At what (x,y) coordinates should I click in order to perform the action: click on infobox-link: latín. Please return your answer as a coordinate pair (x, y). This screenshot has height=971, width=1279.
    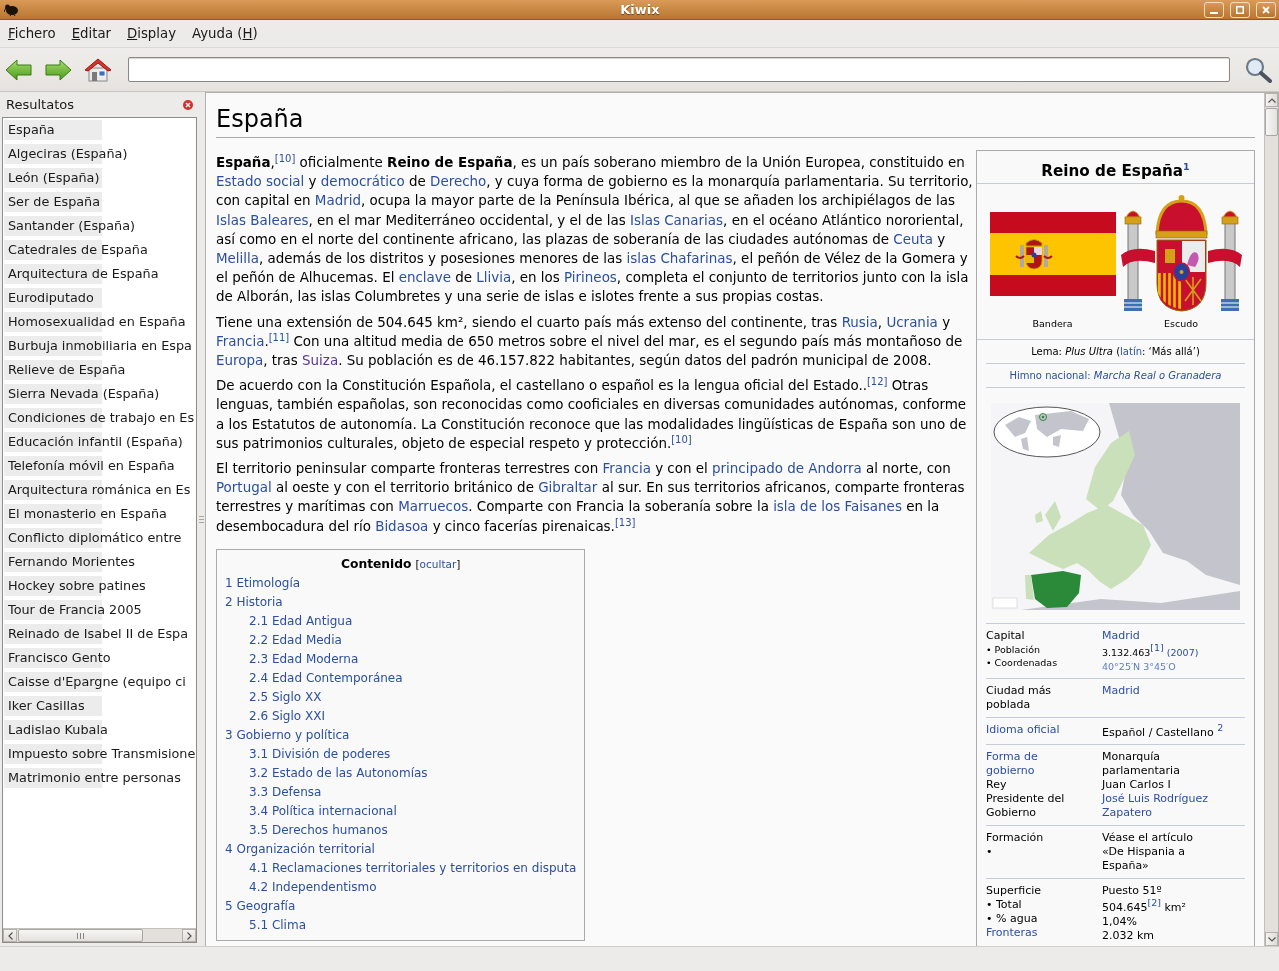
    Looking at the image, I should click on (1131, 351).